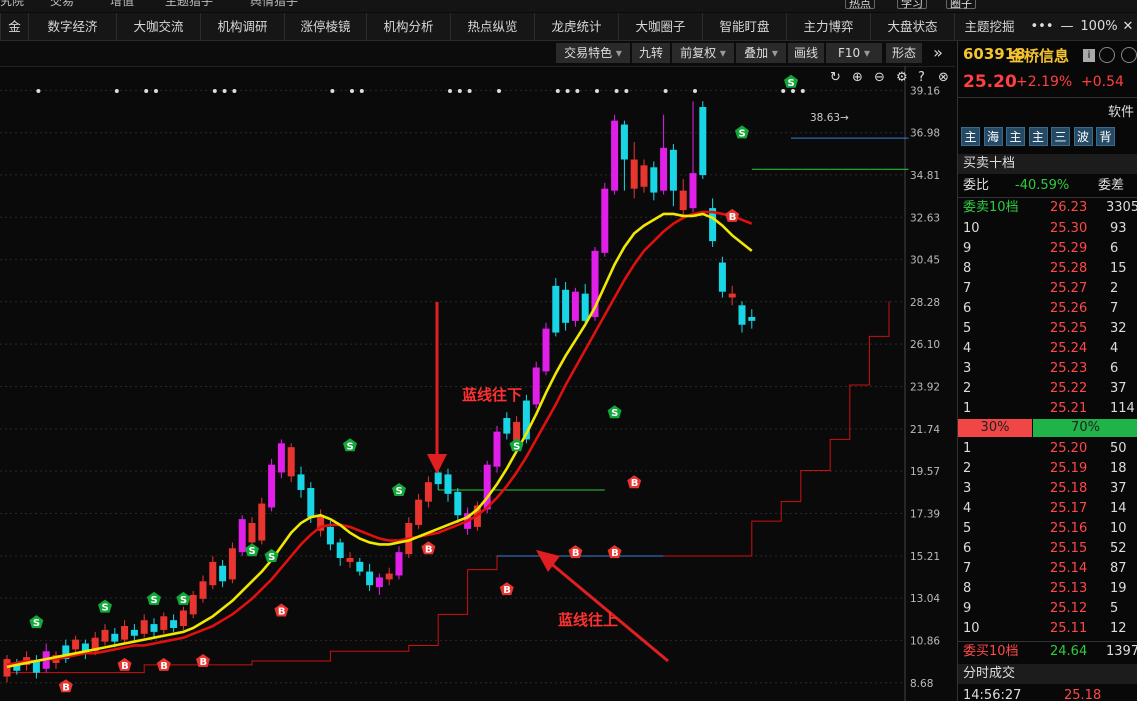 The height and width of the screenshot is (701, 1137). I want to click on ask-row: 10 25.30 93, so click(1047, 229).